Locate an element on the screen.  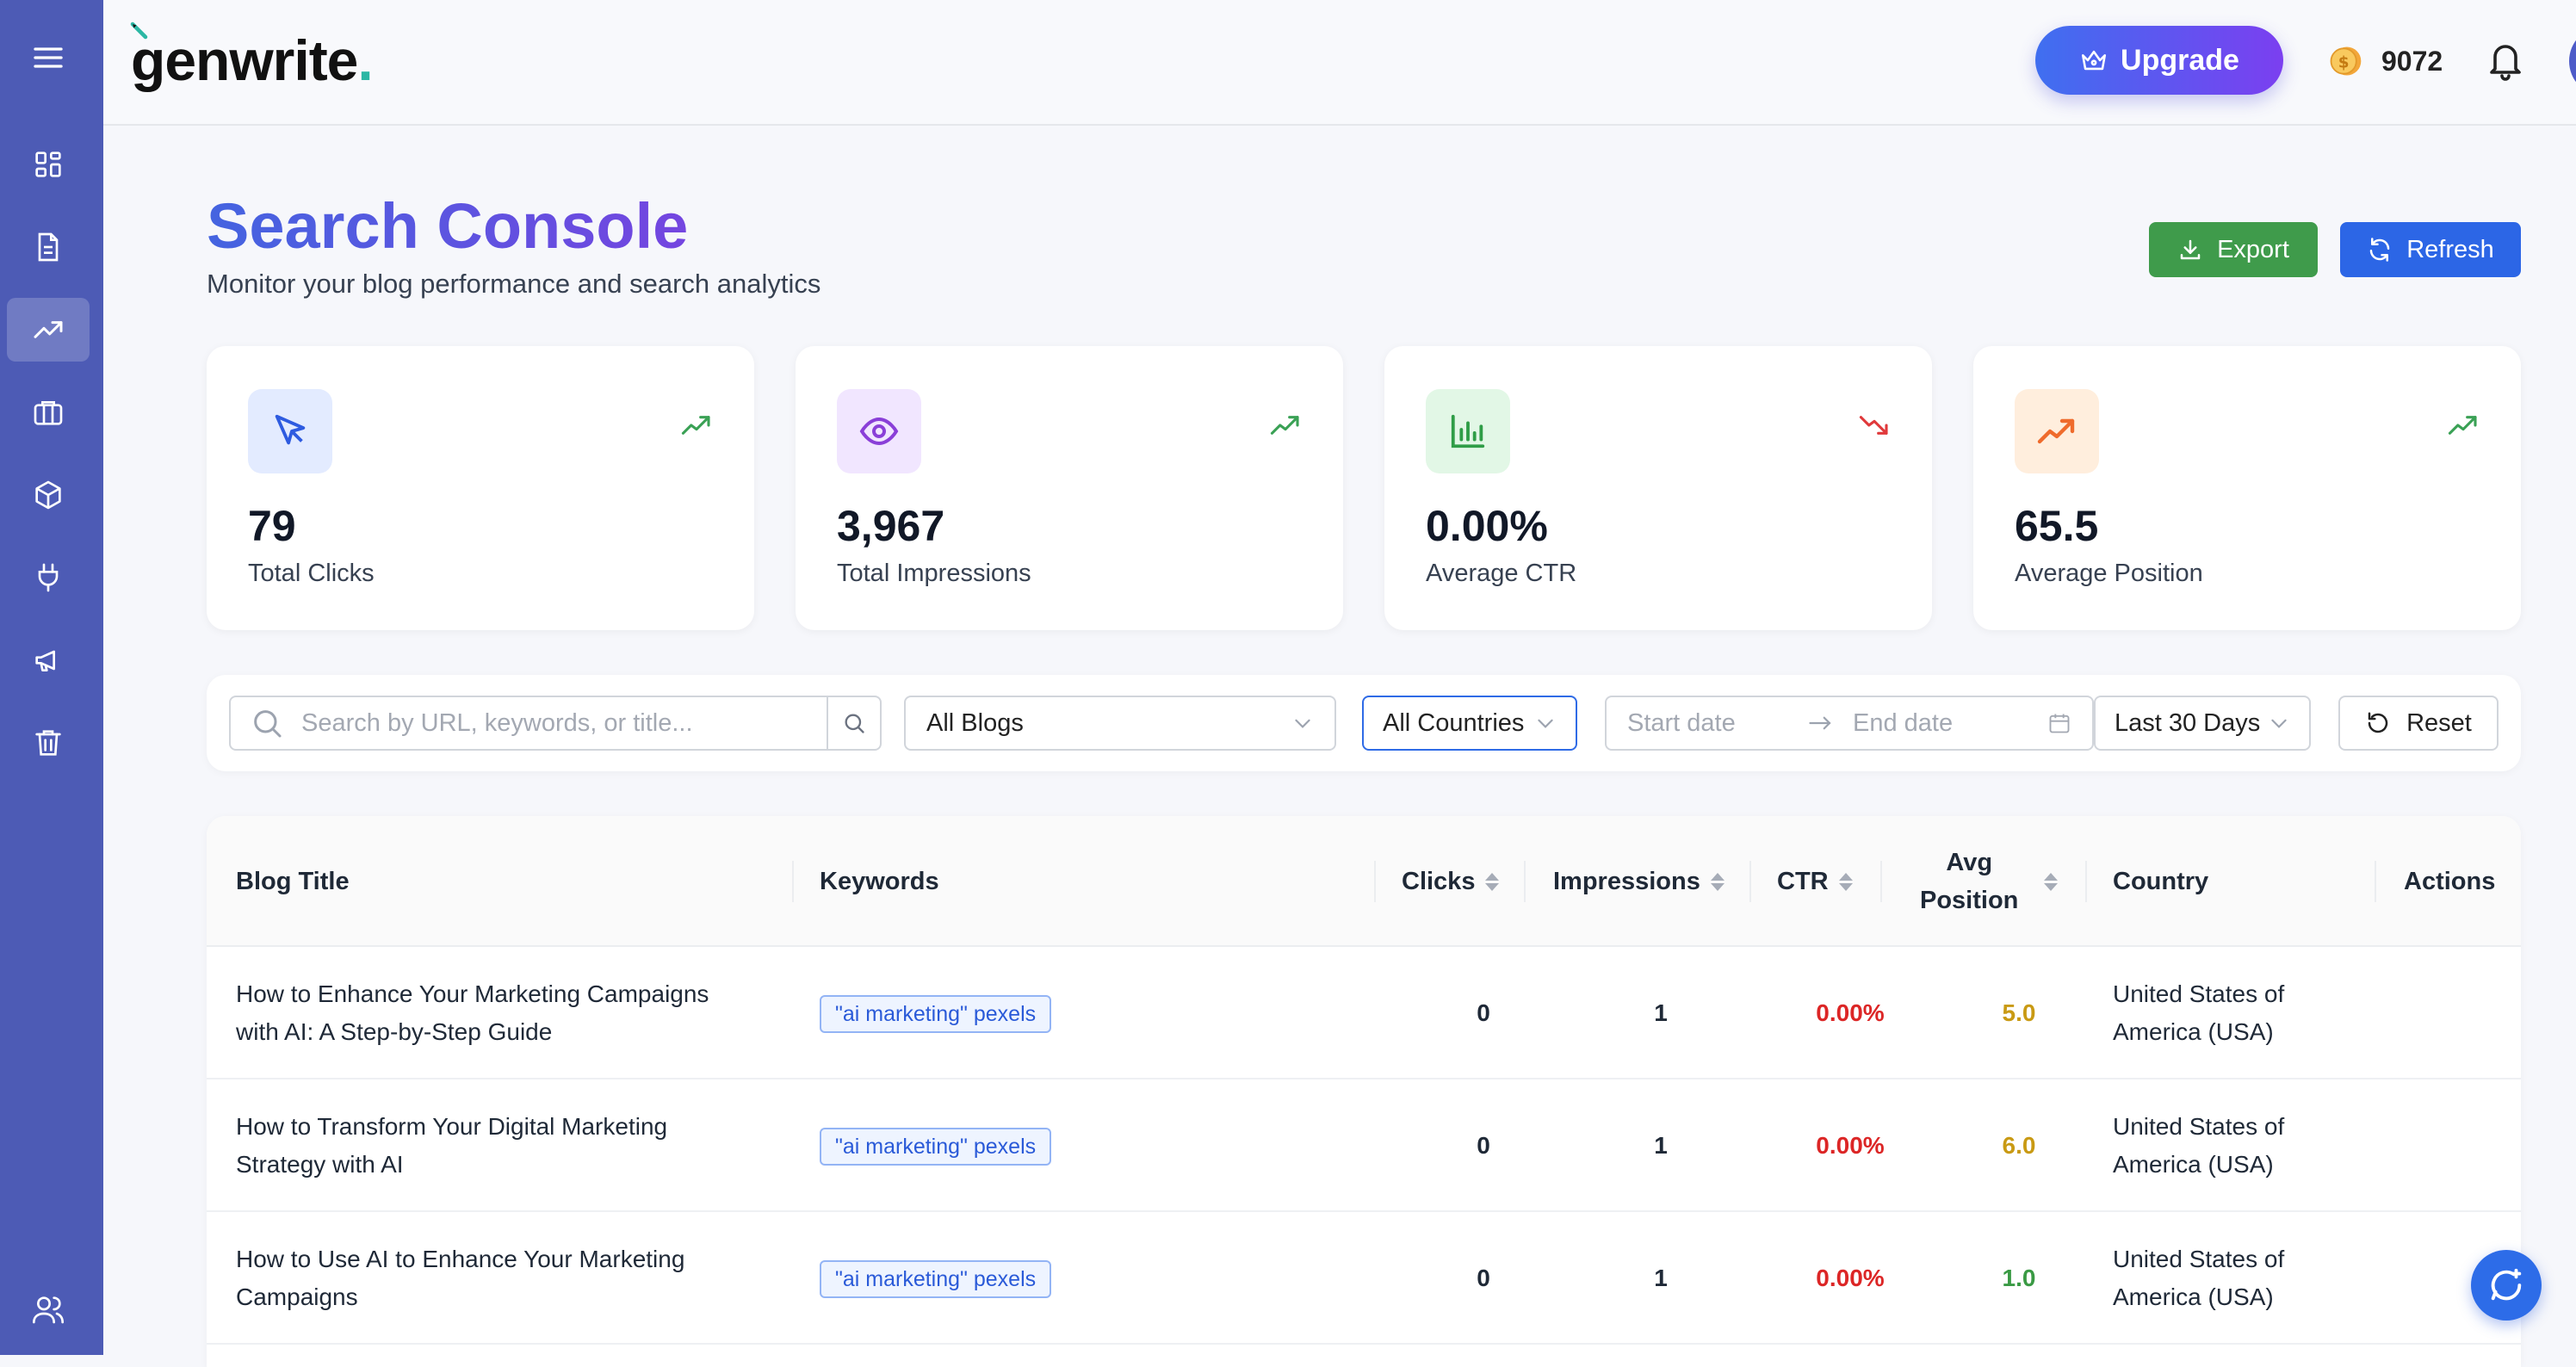
coin-icon: $ is located at coordinates (2346, 61).